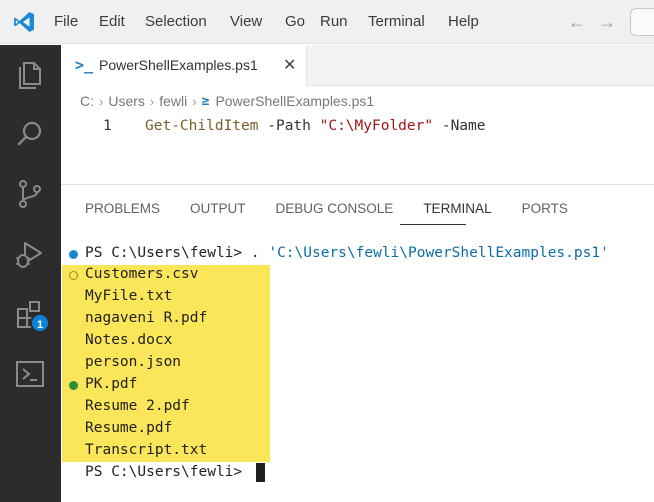 This screenshot has width=654, height=502. What do you see at coordinates (294, 101) in the screenshot?
I see `breadcrumb-file: PowerShellExamples.ps1` at bounding box center [294, 101].